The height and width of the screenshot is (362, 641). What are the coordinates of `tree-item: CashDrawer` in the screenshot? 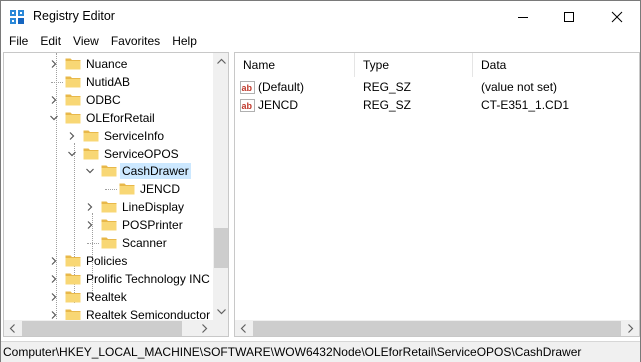 It's located at (108, 171).